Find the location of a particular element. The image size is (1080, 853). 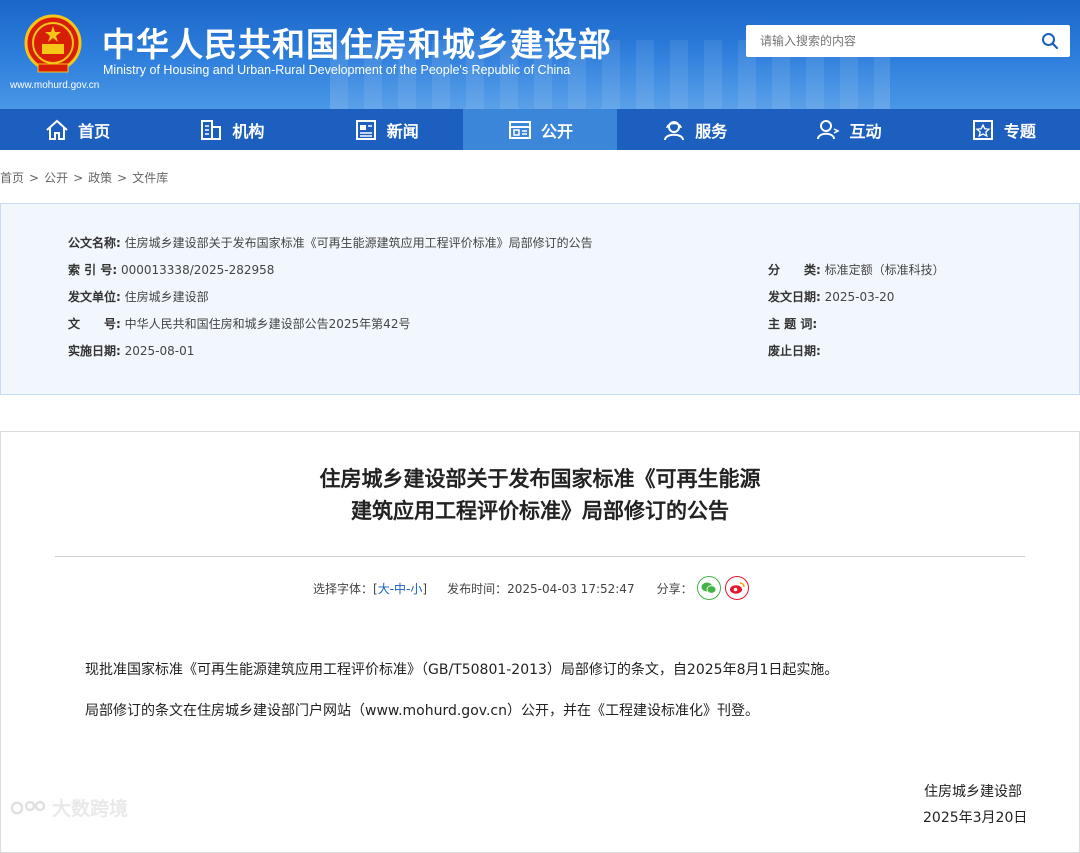

meta-value: 2025-08-01 is located at coordinates (159, 351).